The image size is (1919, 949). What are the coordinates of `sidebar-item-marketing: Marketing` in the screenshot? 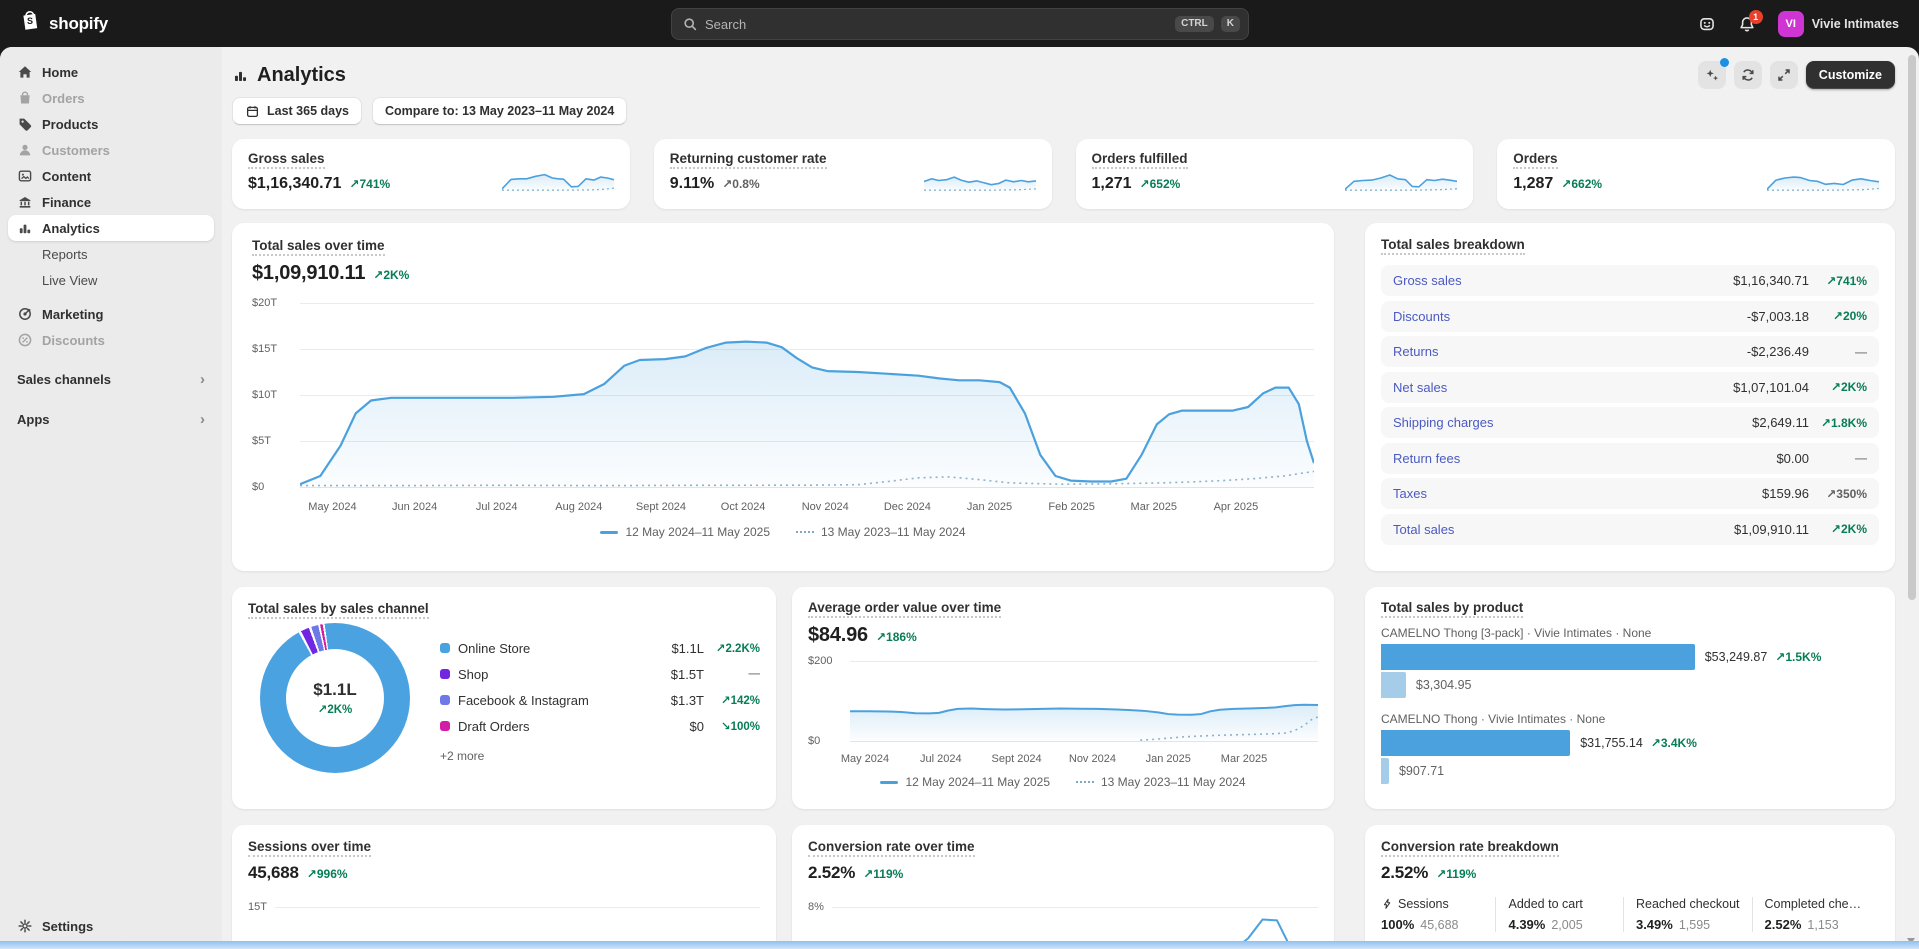 It's located at (111, 314).